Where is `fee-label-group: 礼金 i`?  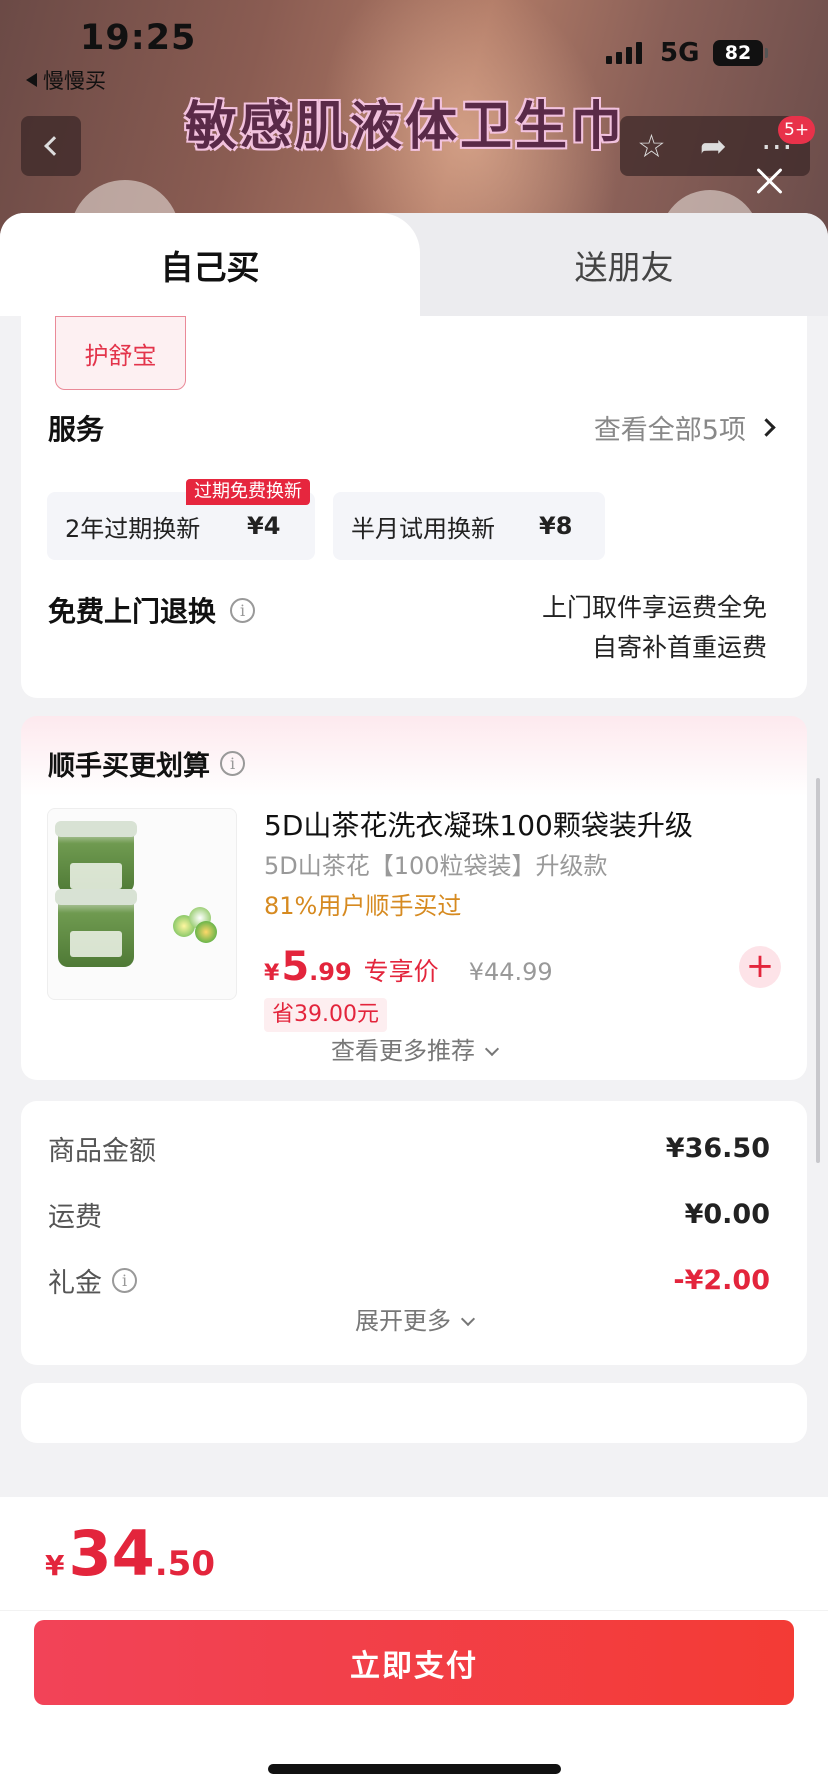 fee-label-group: 礼金 i is located at coordinates (92, 1280).